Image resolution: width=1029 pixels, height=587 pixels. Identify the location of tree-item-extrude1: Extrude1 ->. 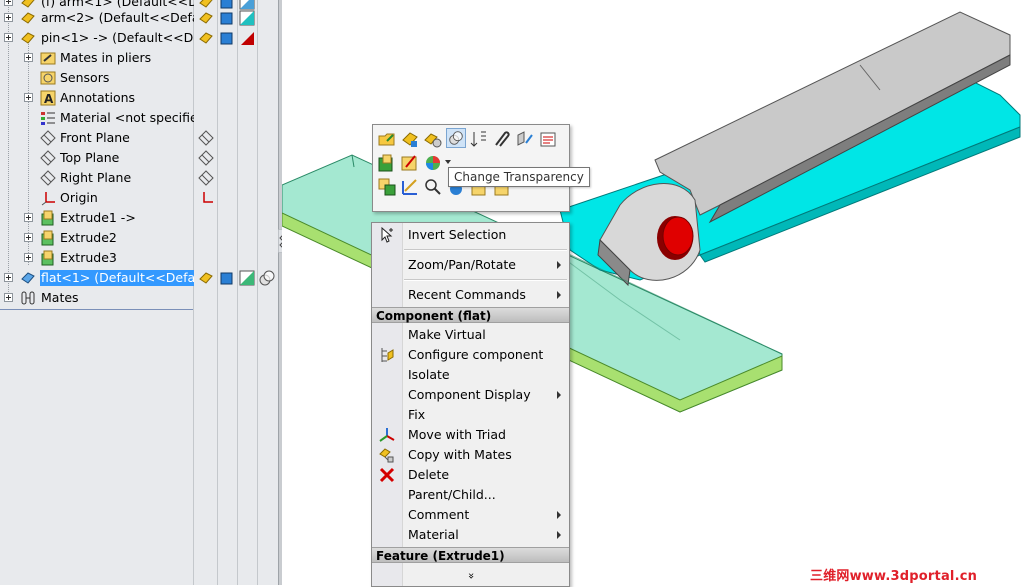
(139, 218).